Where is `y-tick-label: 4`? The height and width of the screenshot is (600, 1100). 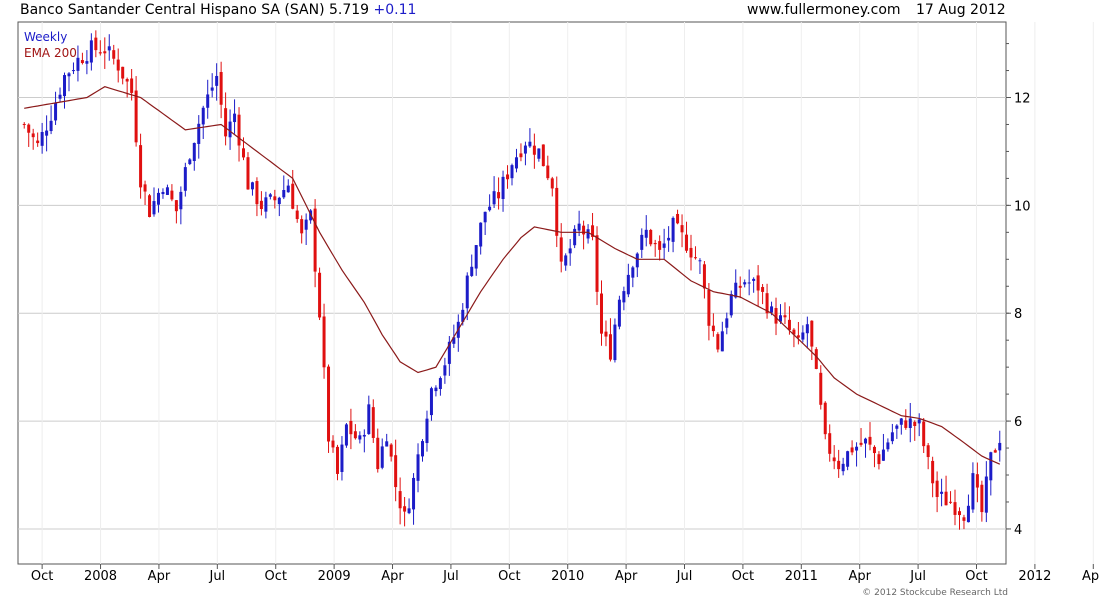 y-tick-label: 4 is located at coordinates (1018, 530).